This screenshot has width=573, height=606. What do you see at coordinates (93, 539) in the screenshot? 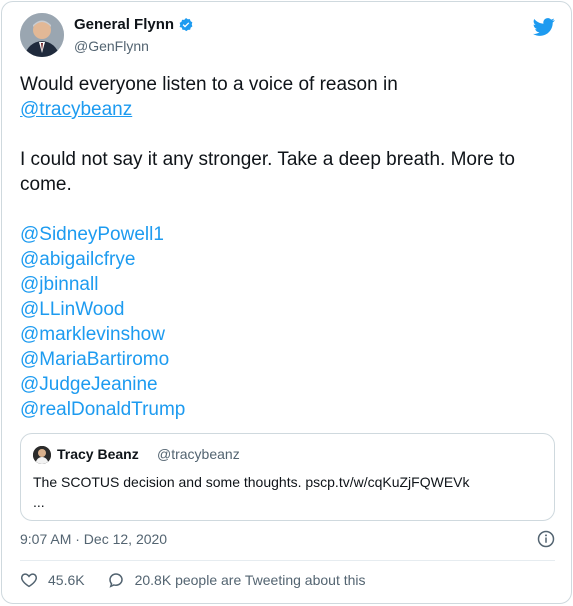
I see `tweet-timestamp: 9:07 AM · Dec 12, 2020` at bounding box center [93, 539].